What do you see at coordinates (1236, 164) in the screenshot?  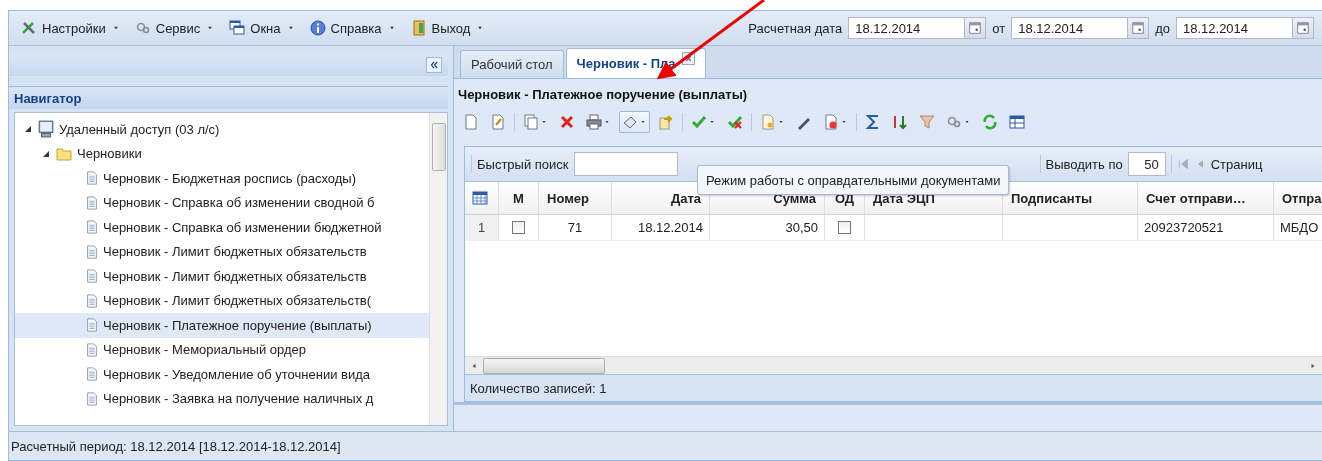 I see `page-label: Страниц` at bounding box center [1236, 164].